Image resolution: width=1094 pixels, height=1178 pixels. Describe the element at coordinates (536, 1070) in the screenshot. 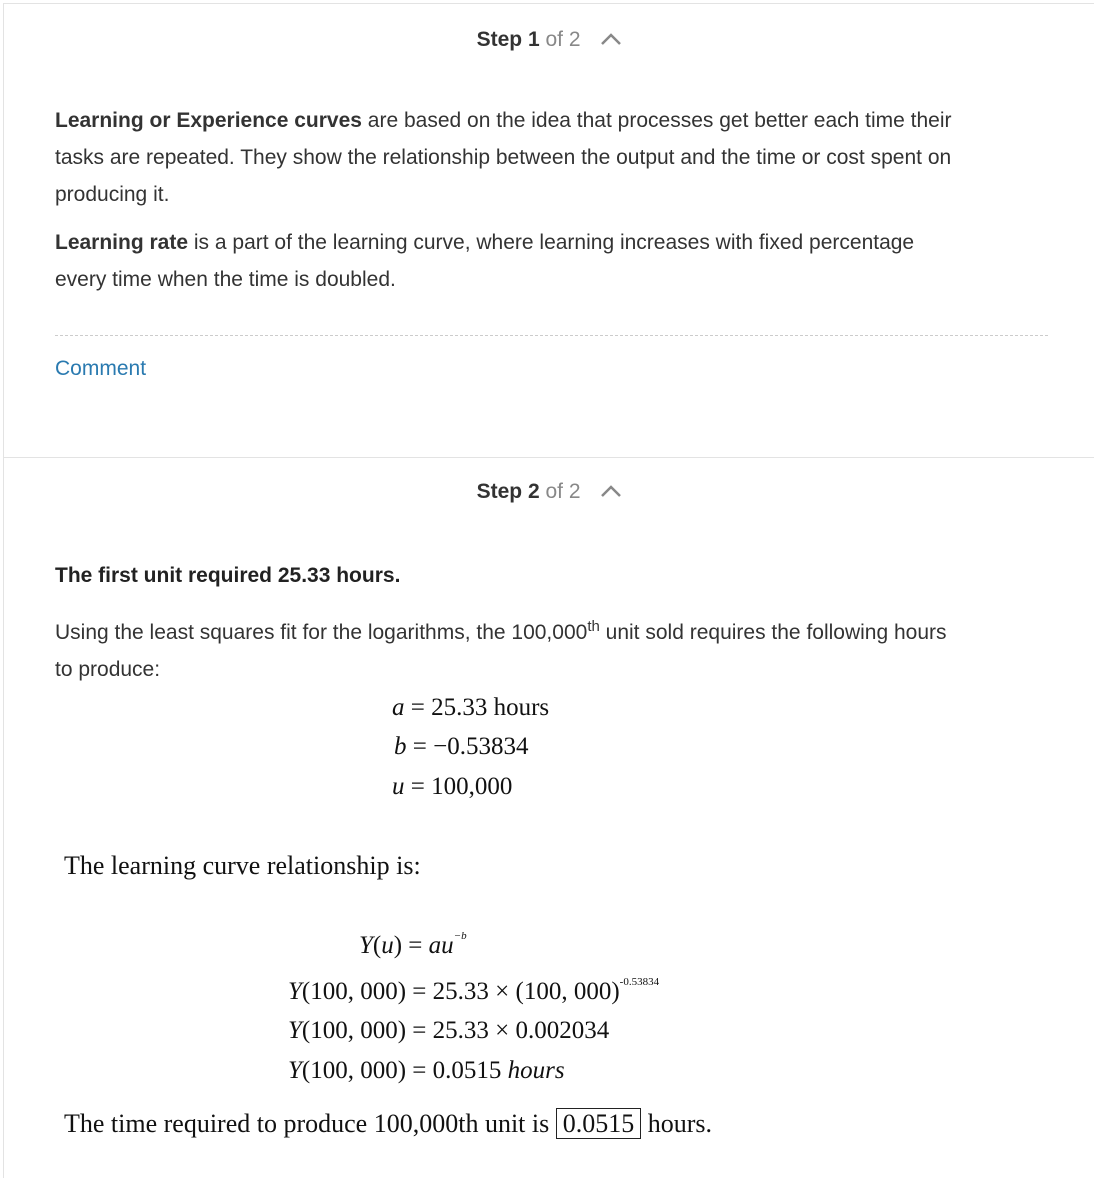

I see `unit: hours` at that location.